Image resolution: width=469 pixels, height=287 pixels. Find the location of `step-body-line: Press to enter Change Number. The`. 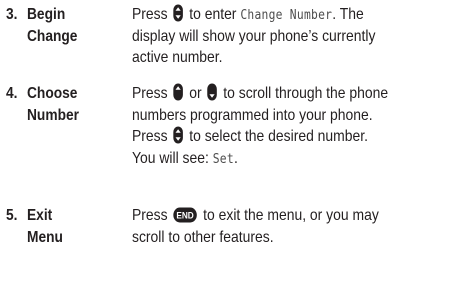

step-body-line: Press to enter Change Number. The is located at coordinates (248, 13).